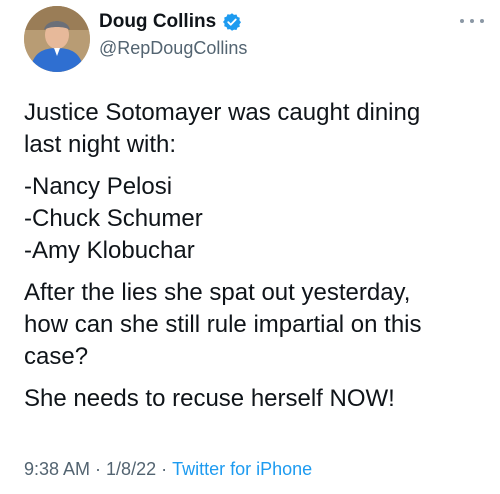 The image size is (500, 494). I want to click on avatar, so click(57, 39).